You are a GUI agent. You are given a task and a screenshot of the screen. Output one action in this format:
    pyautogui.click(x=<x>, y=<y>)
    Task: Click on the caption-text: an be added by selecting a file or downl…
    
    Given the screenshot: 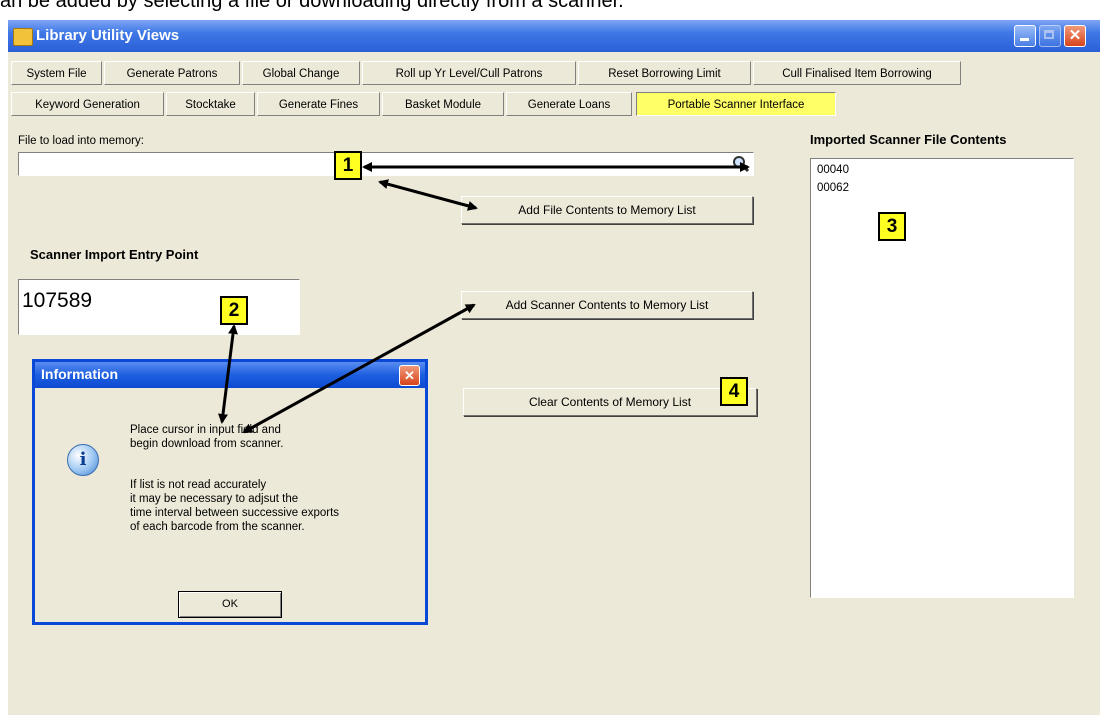 What is the action you would take?
    pyautogui.click(x=312, y=6)
    